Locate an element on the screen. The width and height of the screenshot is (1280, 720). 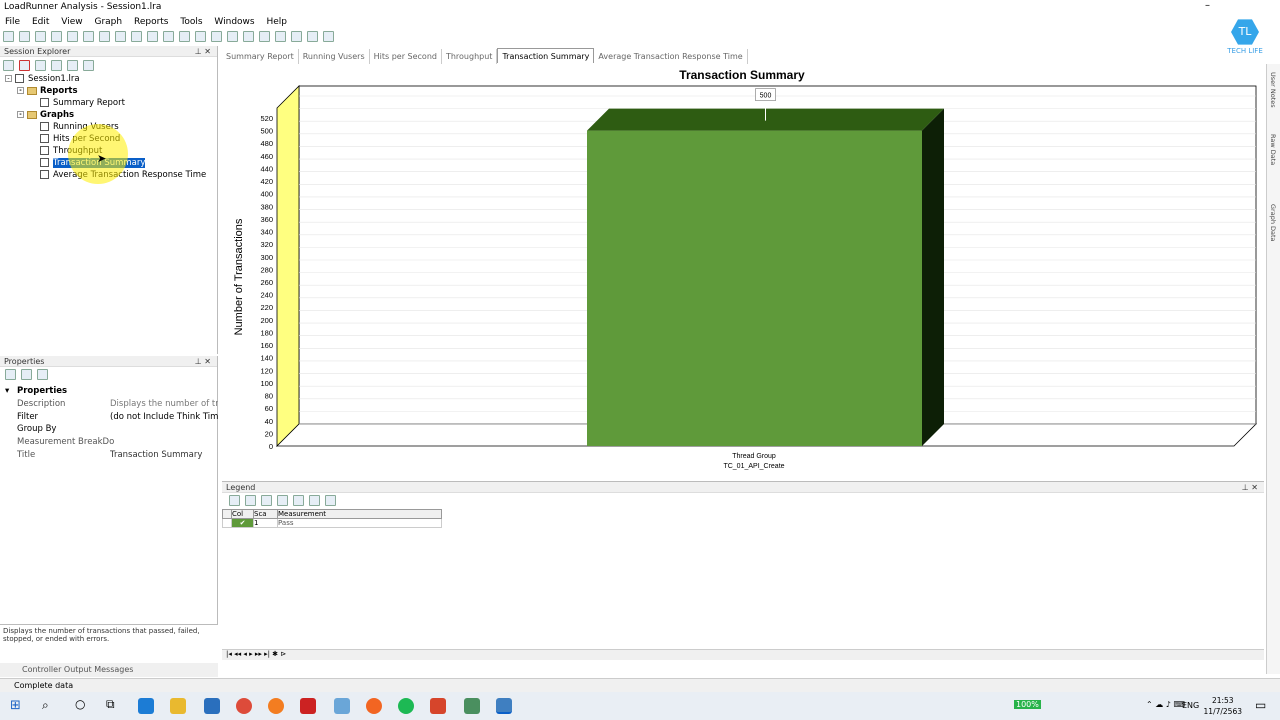
loadrunner-icon is located at coordinates (472, 706).